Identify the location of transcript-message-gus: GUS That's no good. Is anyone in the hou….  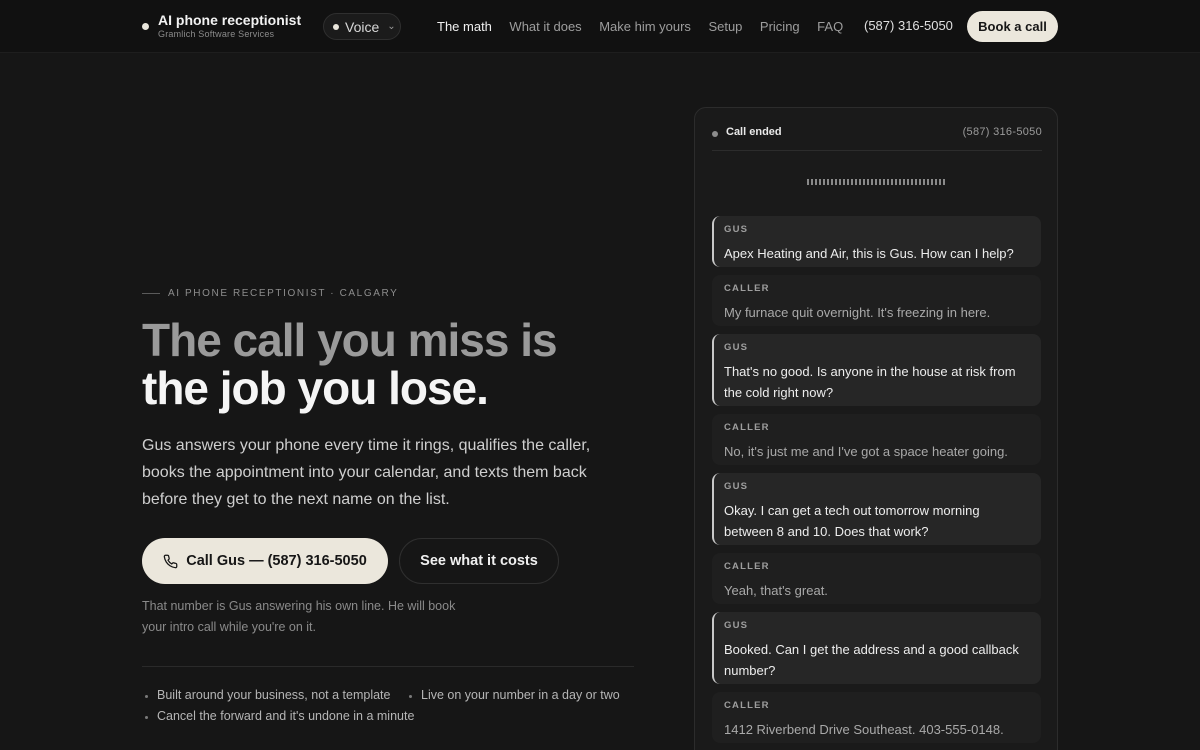
(876, 370).